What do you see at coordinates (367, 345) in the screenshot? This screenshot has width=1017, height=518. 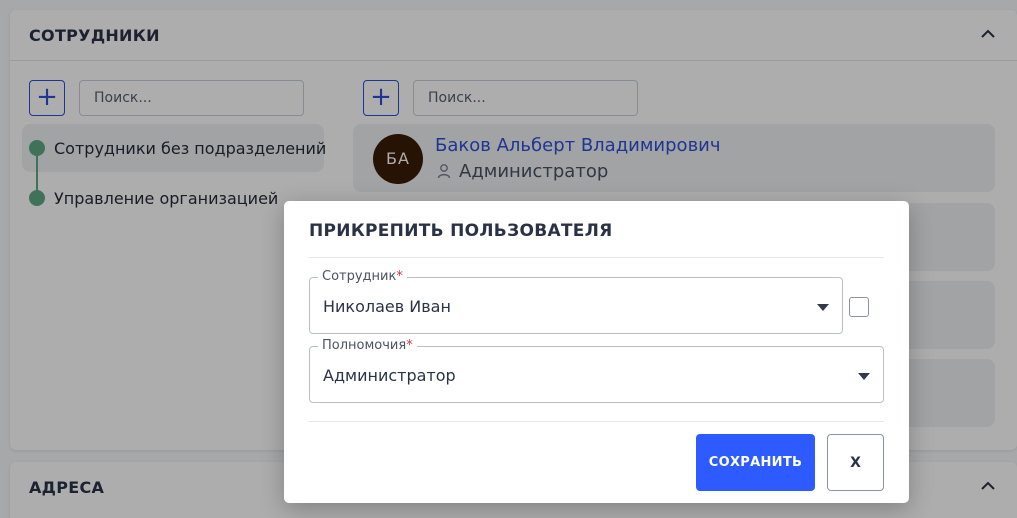 I see `permissions-field-label: Полномочия*` at bounding box center [367, 345].